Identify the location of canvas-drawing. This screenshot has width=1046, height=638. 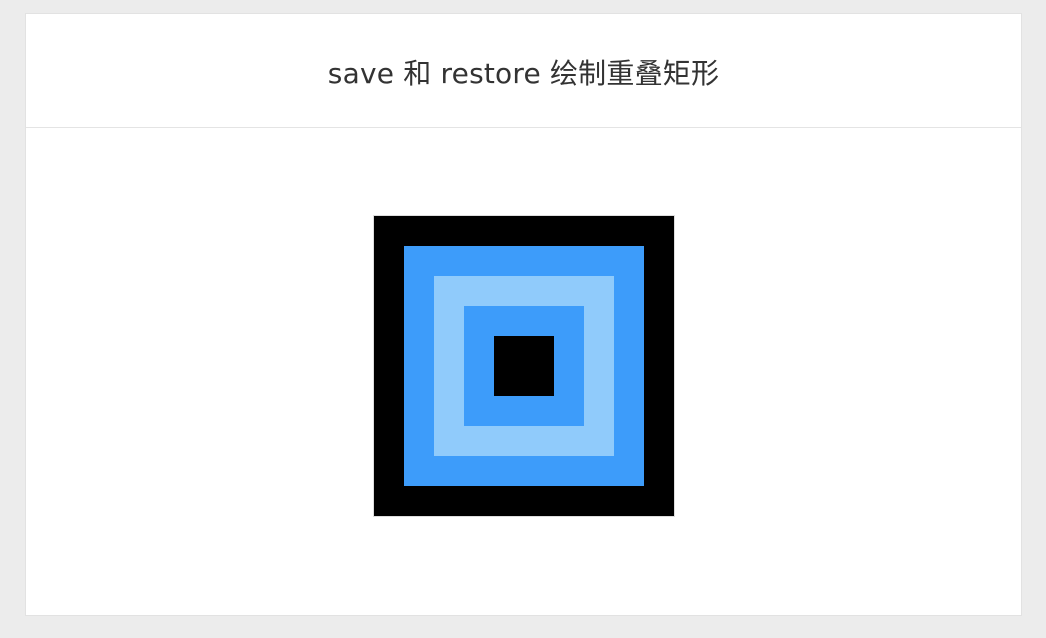
(524, 366).